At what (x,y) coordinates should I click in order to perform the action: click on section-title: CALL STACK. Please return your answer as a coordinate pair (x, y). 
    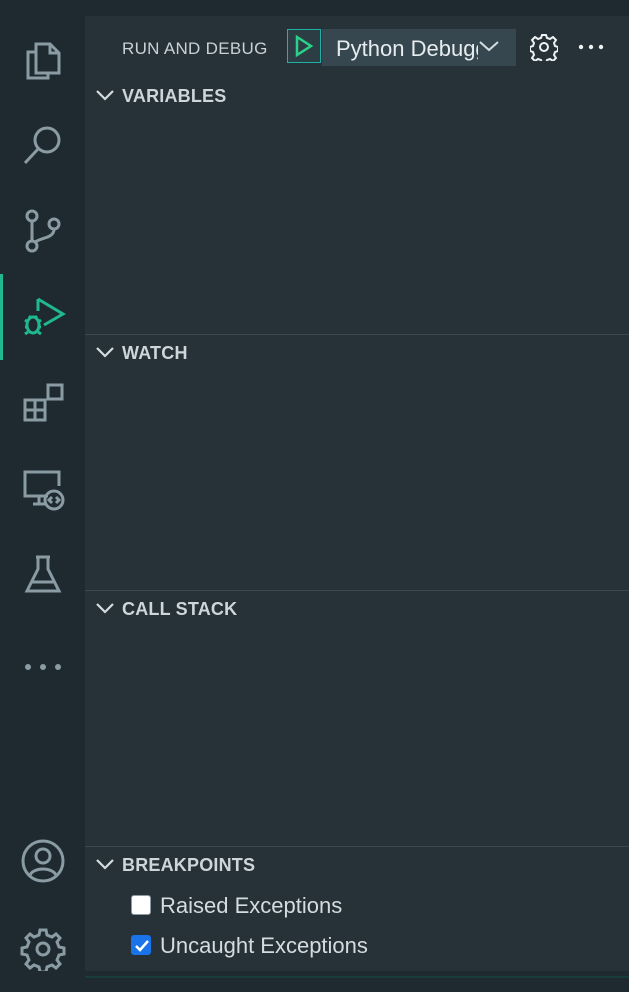
    Looking at the image, I should click on (180, 609).